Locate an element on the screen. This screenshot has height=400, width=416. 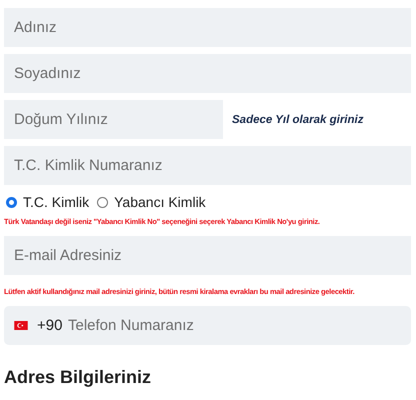
radio-option: Yabancı Kimlik is located at coordinates (151, 202).